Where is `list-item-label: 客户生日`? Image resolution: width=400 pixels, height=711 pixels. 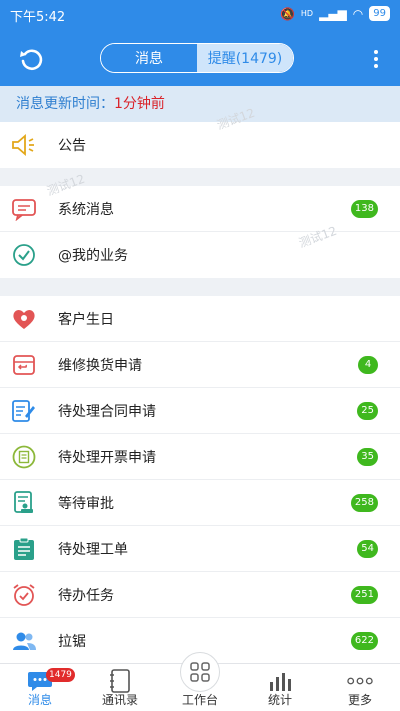
list-item-label: 客户生日 is located at coordinates (86, 319).